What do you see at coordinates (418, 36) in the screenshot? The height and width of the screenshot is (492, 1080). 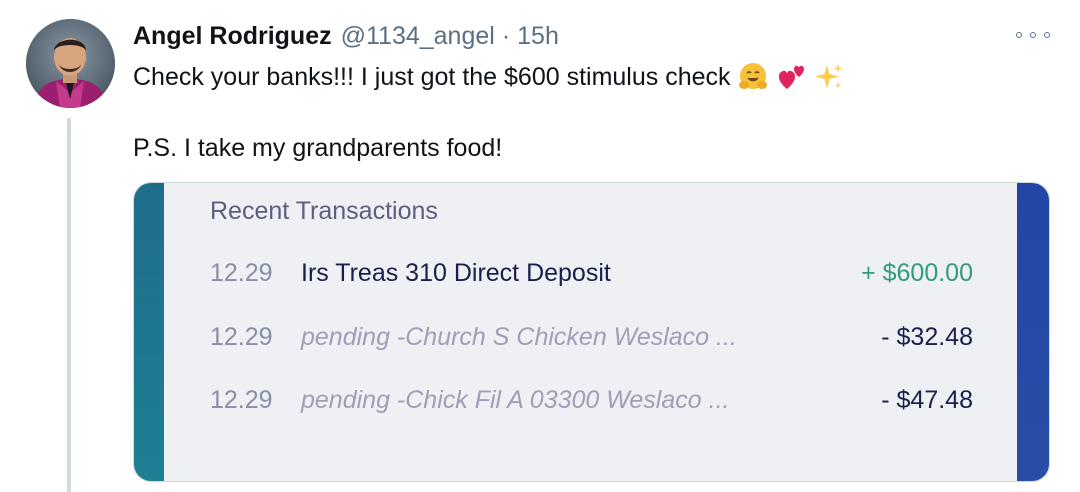 I see `author-handle: @1134_angel` at bounding box center [418, 36].